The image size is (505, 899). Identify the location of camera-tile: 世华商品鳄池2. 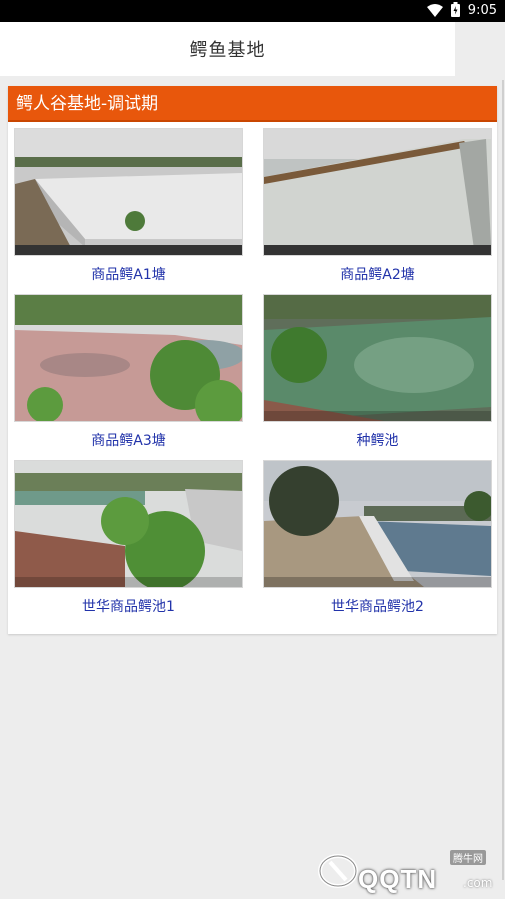
(377, 540).